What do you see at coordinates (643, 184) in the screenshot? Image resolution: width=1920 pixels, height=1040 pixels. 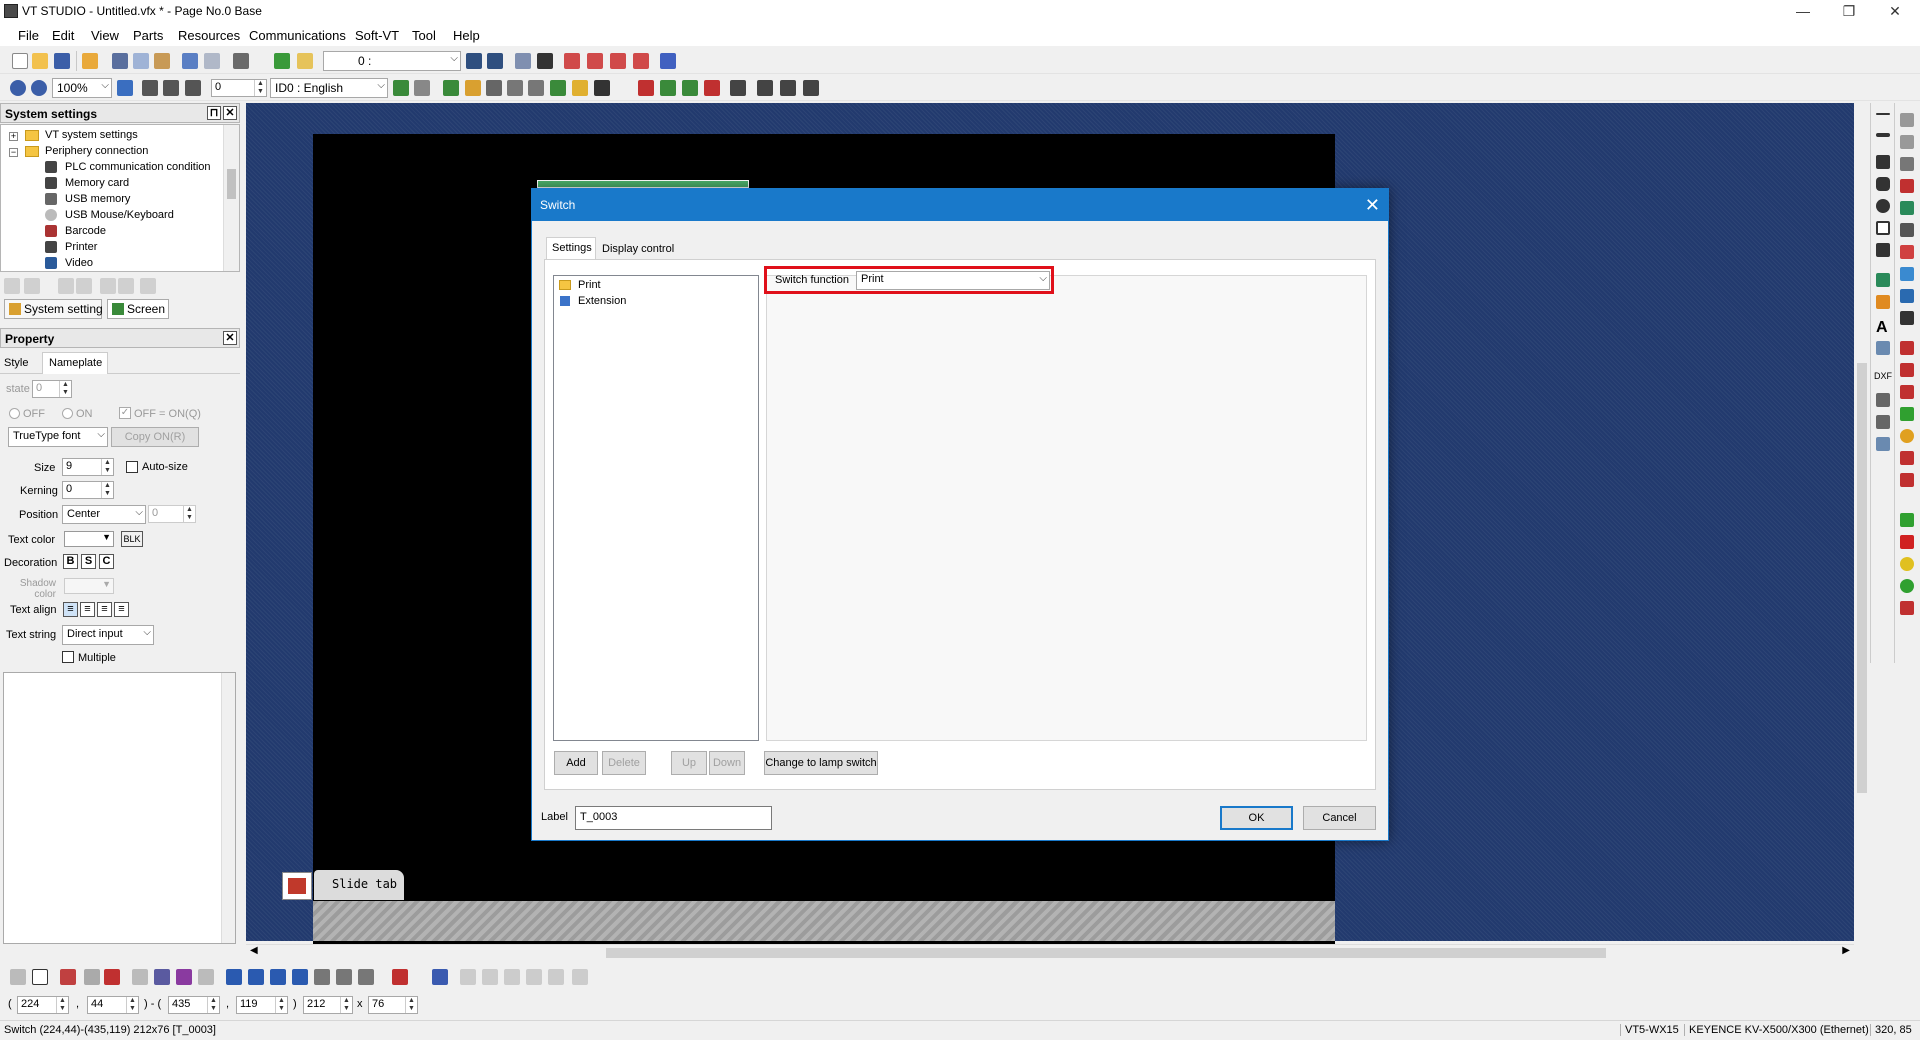 I see `selected-switch-part` at bounding box center [643, 184].